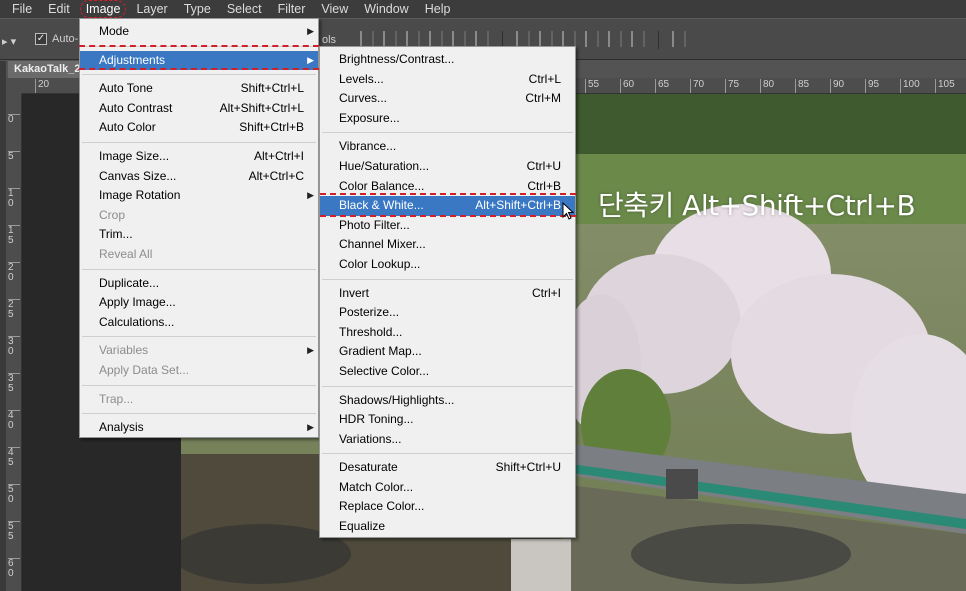  What do you see at coordinates (767, 86) in the screenshot?
I see `ruler-tick-label: 80` at bounding box center [767, 86].